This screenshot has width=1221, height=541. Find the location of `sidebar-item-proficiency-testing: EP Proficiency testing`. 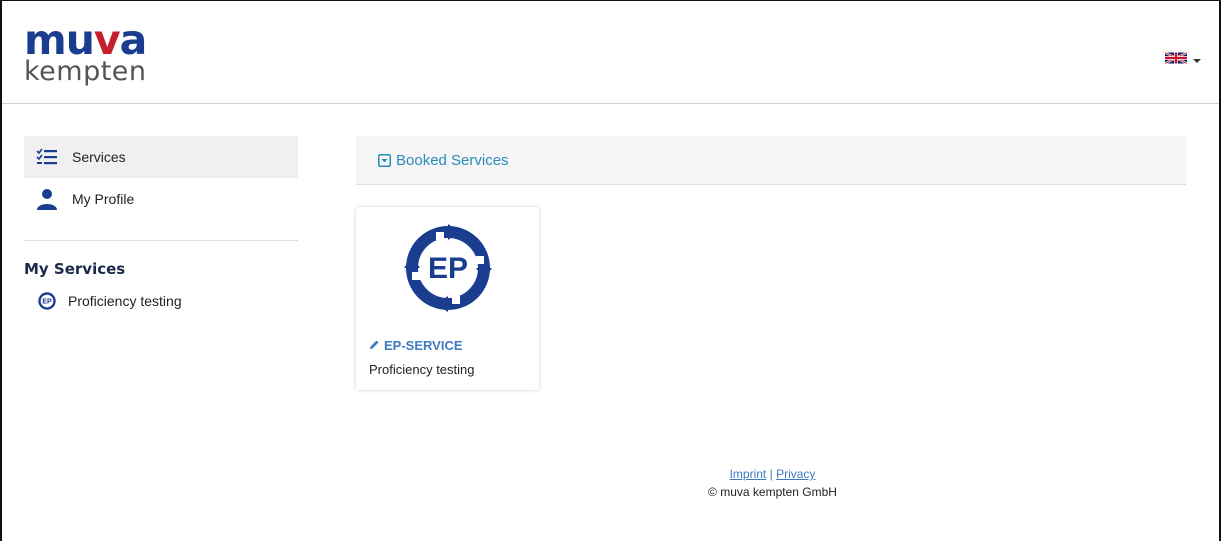

sidebar-item-proficiency-testing: EP Proficiency testing is located at coordinates (161, 301).